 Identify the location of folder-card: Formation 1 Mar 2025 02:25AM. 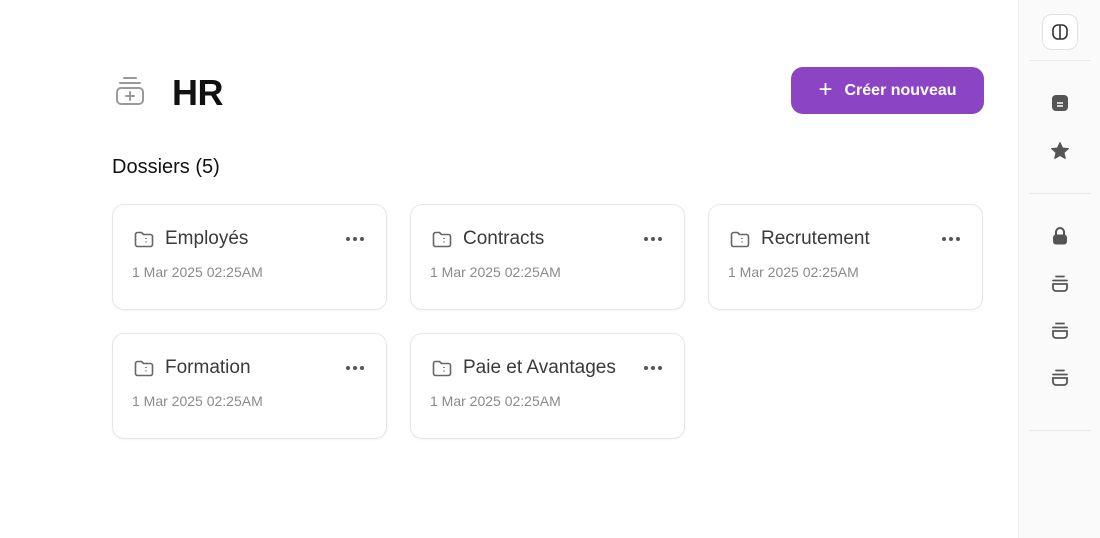
(249, 386).